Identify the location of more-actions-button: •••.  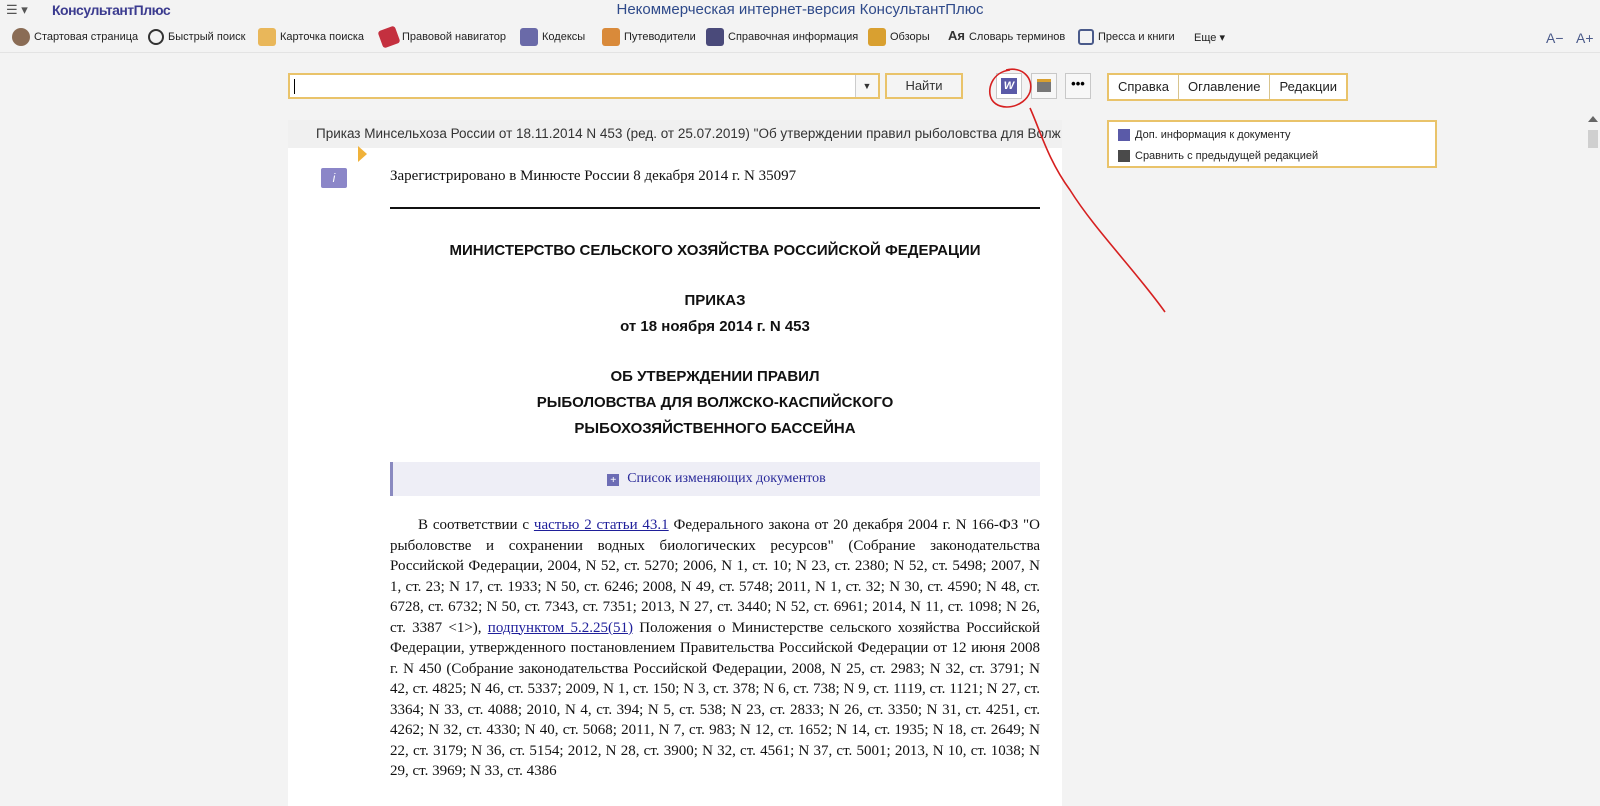
(1078, 86).